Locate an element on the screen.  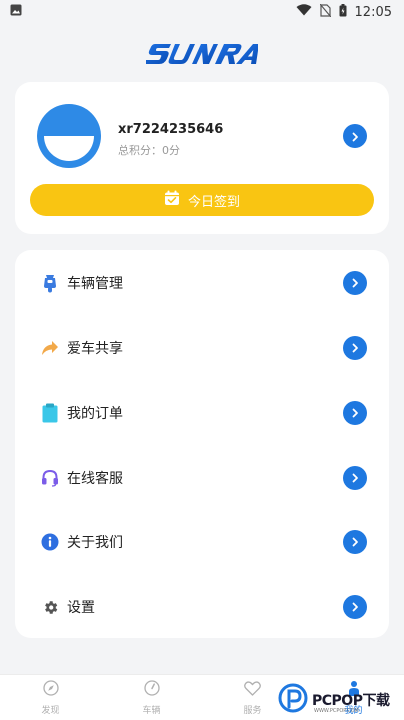
gallery-icon is located at coordinates (16, 12).